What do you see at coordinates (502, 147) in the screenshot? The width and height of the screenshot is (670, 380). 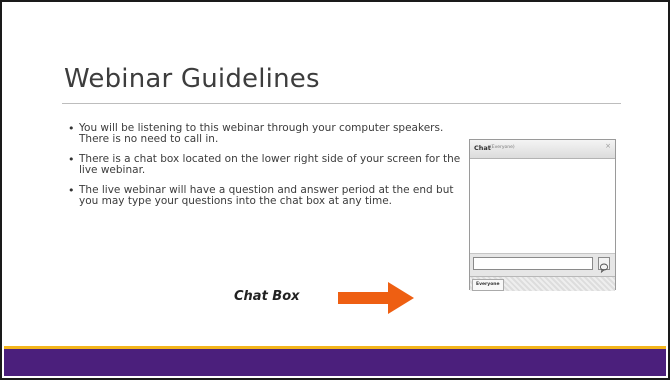 I see `chat-subtitle: (Everyone)` at bounding box center [502, 147].